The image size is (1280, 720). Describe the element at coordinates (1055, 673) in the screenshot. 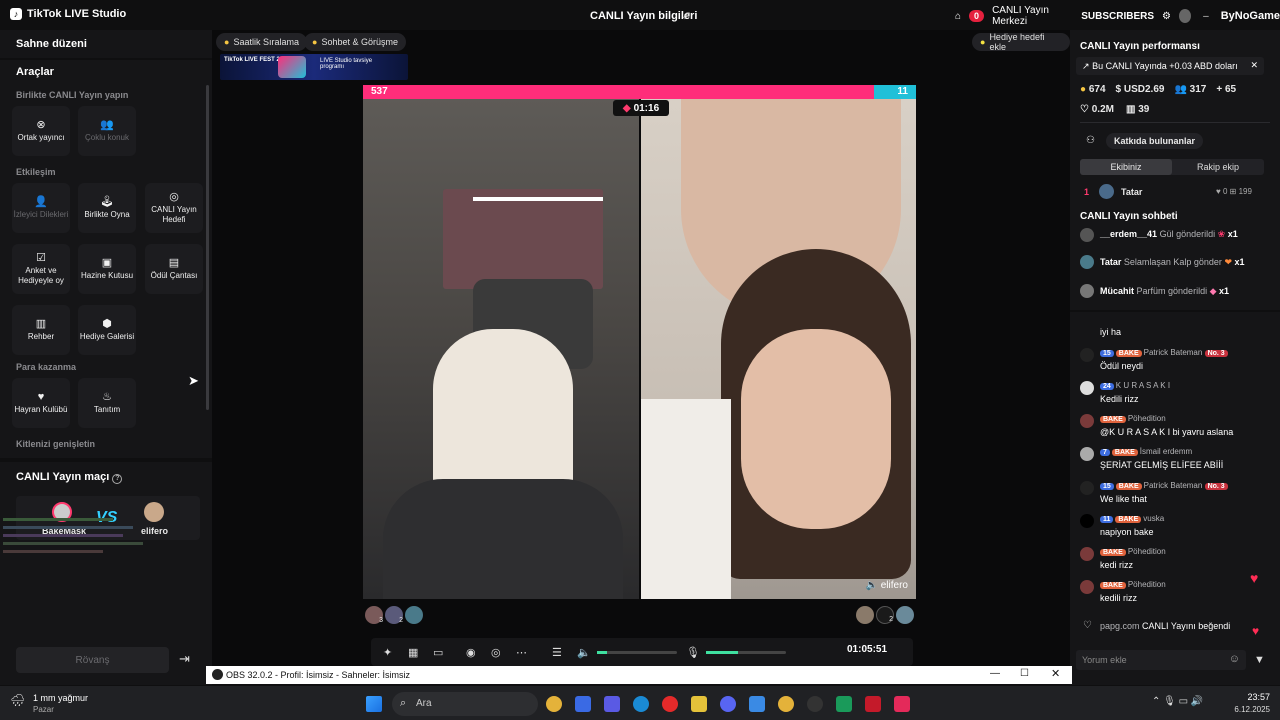

I see `obs-close: ✕` at that location.